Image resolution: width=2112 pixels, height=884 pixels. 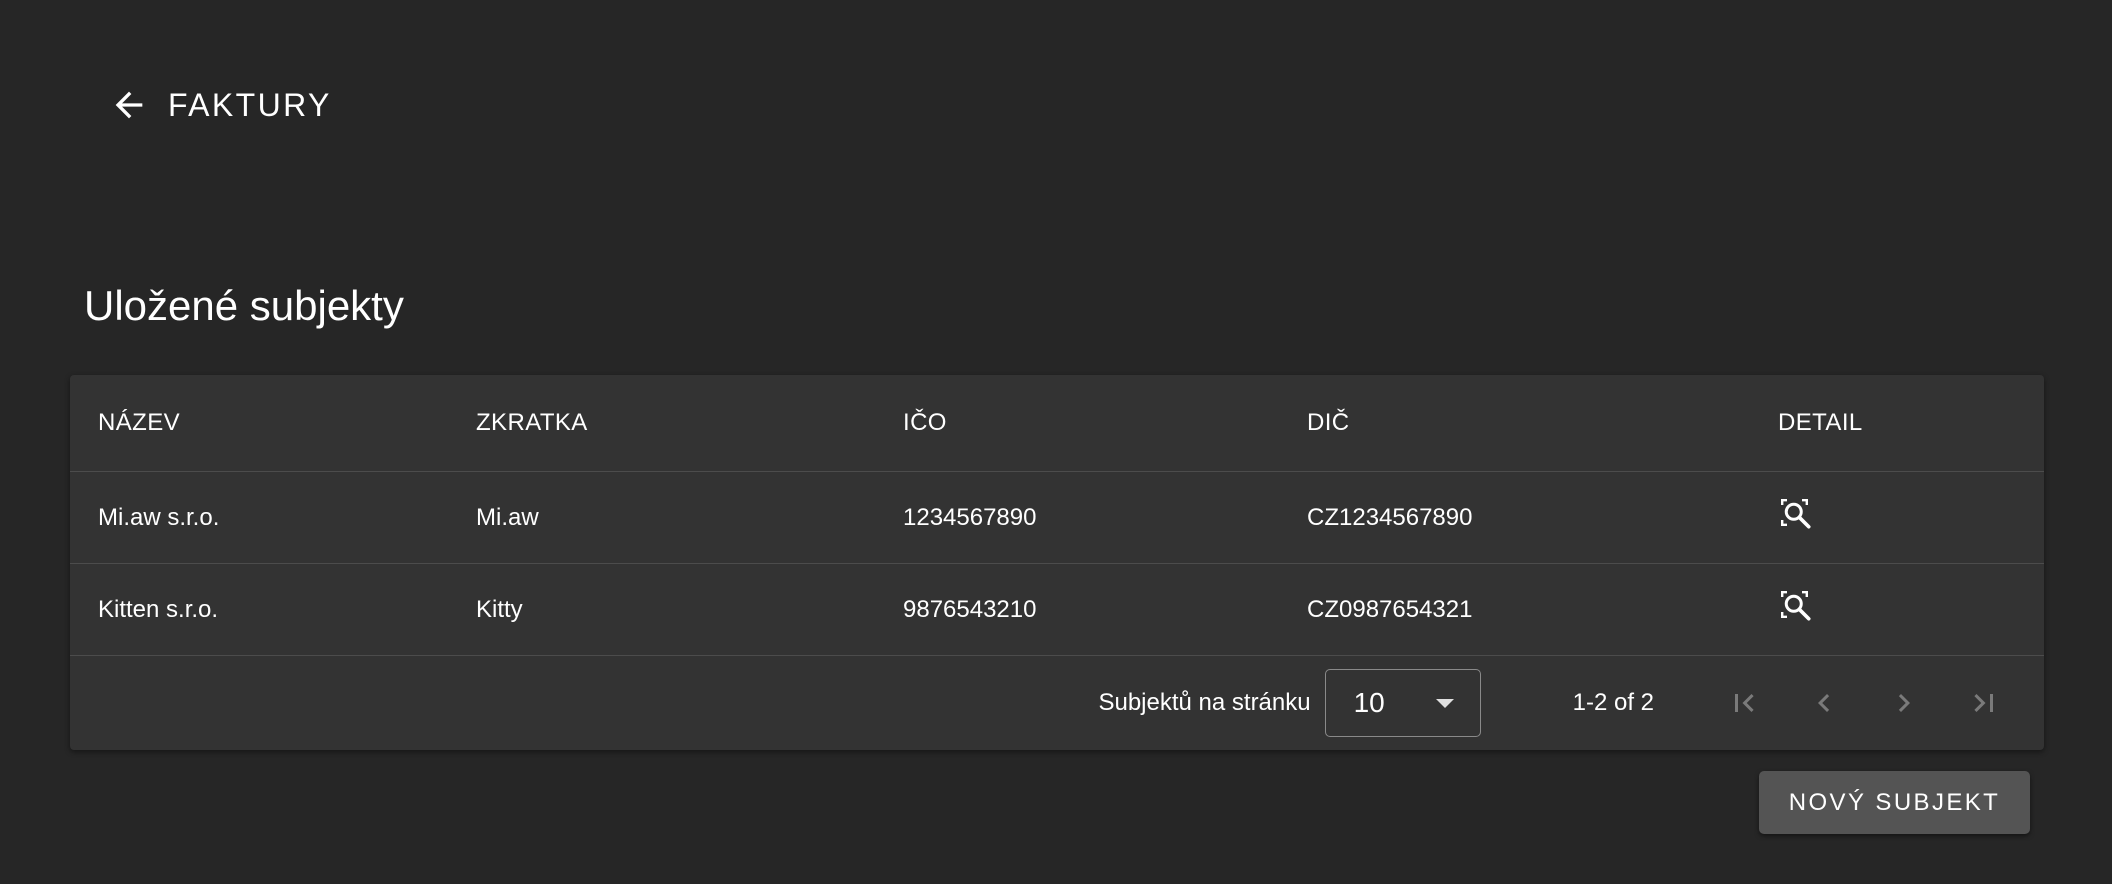 I want to click on table-header-row: NÁZEV ZKRATKA IČO DIČ DETAIL, so click(x=1057, y=423).